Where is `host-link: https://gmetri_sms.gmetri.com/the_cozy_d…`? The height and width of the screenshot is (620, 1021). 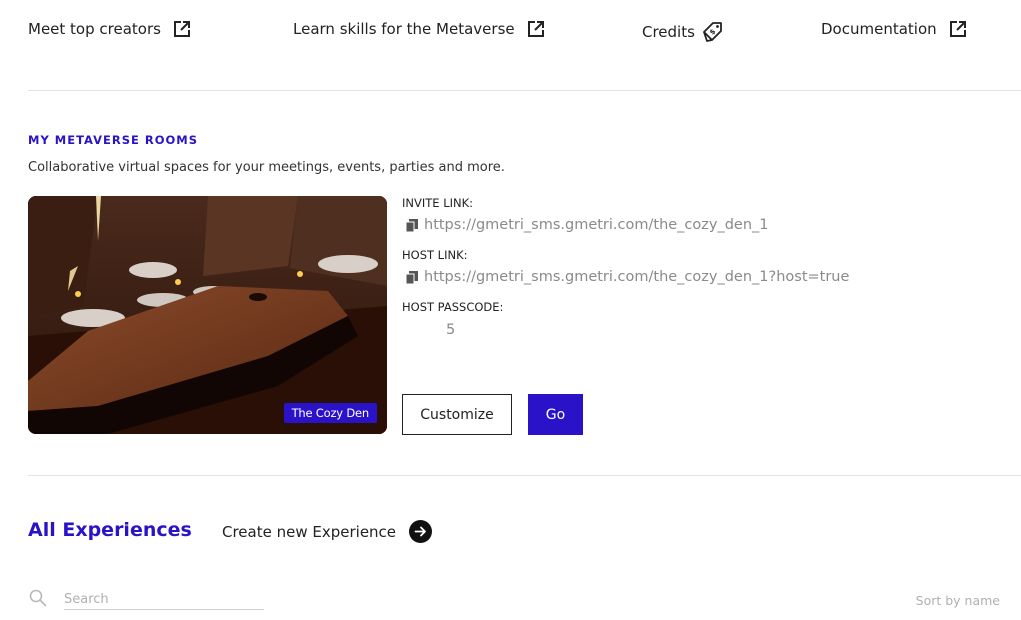
host-link: https://gmetri_sms.gmetri.com/the_cozy_d… is located at coordinates (627, 277).